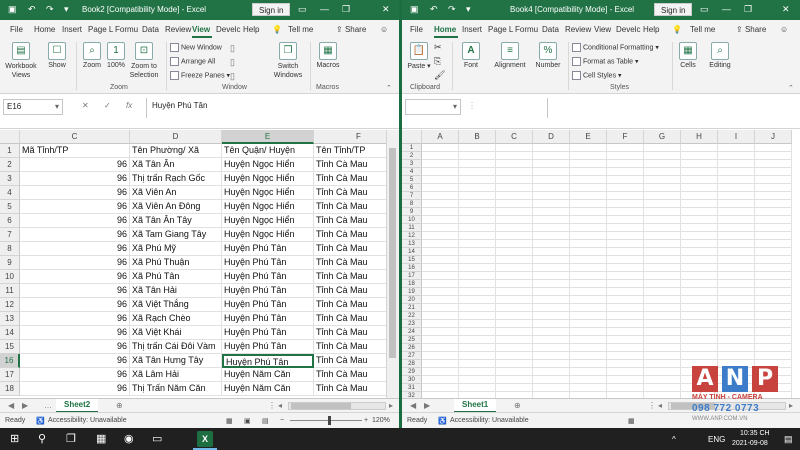 This screenshot has width=800, height=450. What do you see at coordinates (107, 105) in the screenshot?
I see `formula-enter-icon: ✓` at bounding box center [107, 105].